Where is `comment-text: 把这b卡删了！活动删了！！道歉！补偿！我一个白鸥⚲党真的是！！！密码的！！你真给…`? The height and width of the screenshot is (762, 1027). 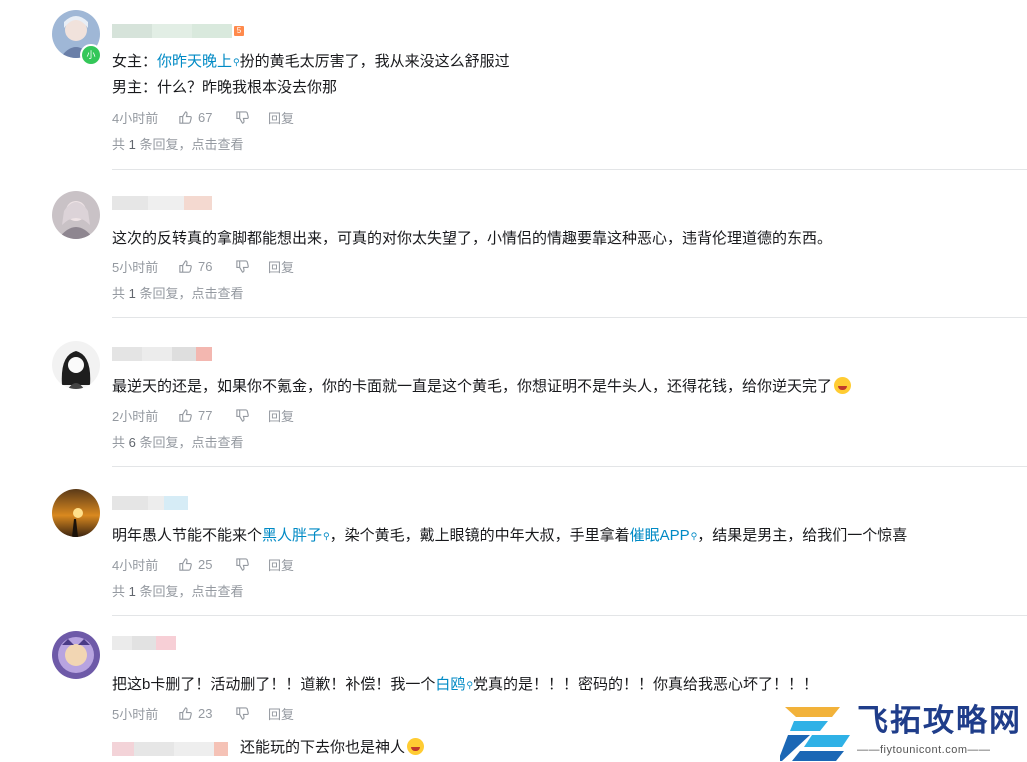
comment-text: 把这b卡删了！活动删了！！道歉！补偿！我一个白鸥⚲党真的是！！！密码的！！你真给… is located at coordinates (465, 684).